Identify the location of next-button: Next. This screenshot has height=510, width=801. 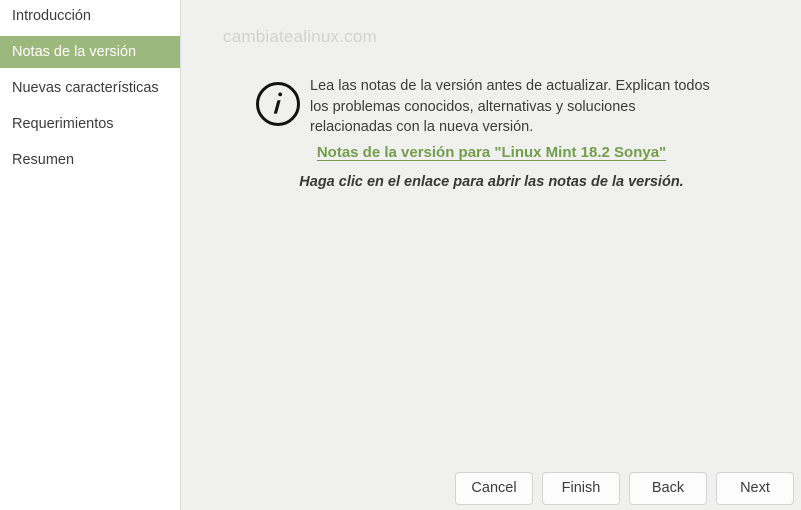
(755, 488).